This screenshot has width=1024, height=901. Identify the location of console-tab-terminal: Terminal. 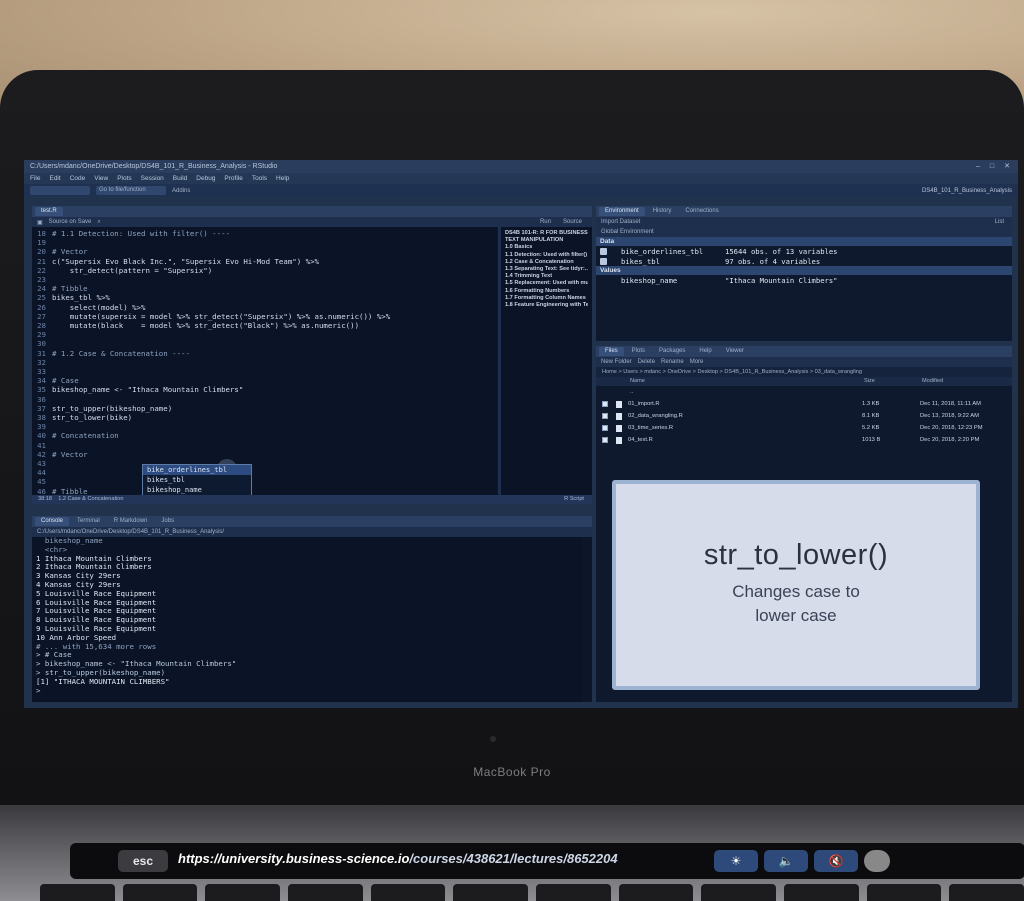
(88, 521).